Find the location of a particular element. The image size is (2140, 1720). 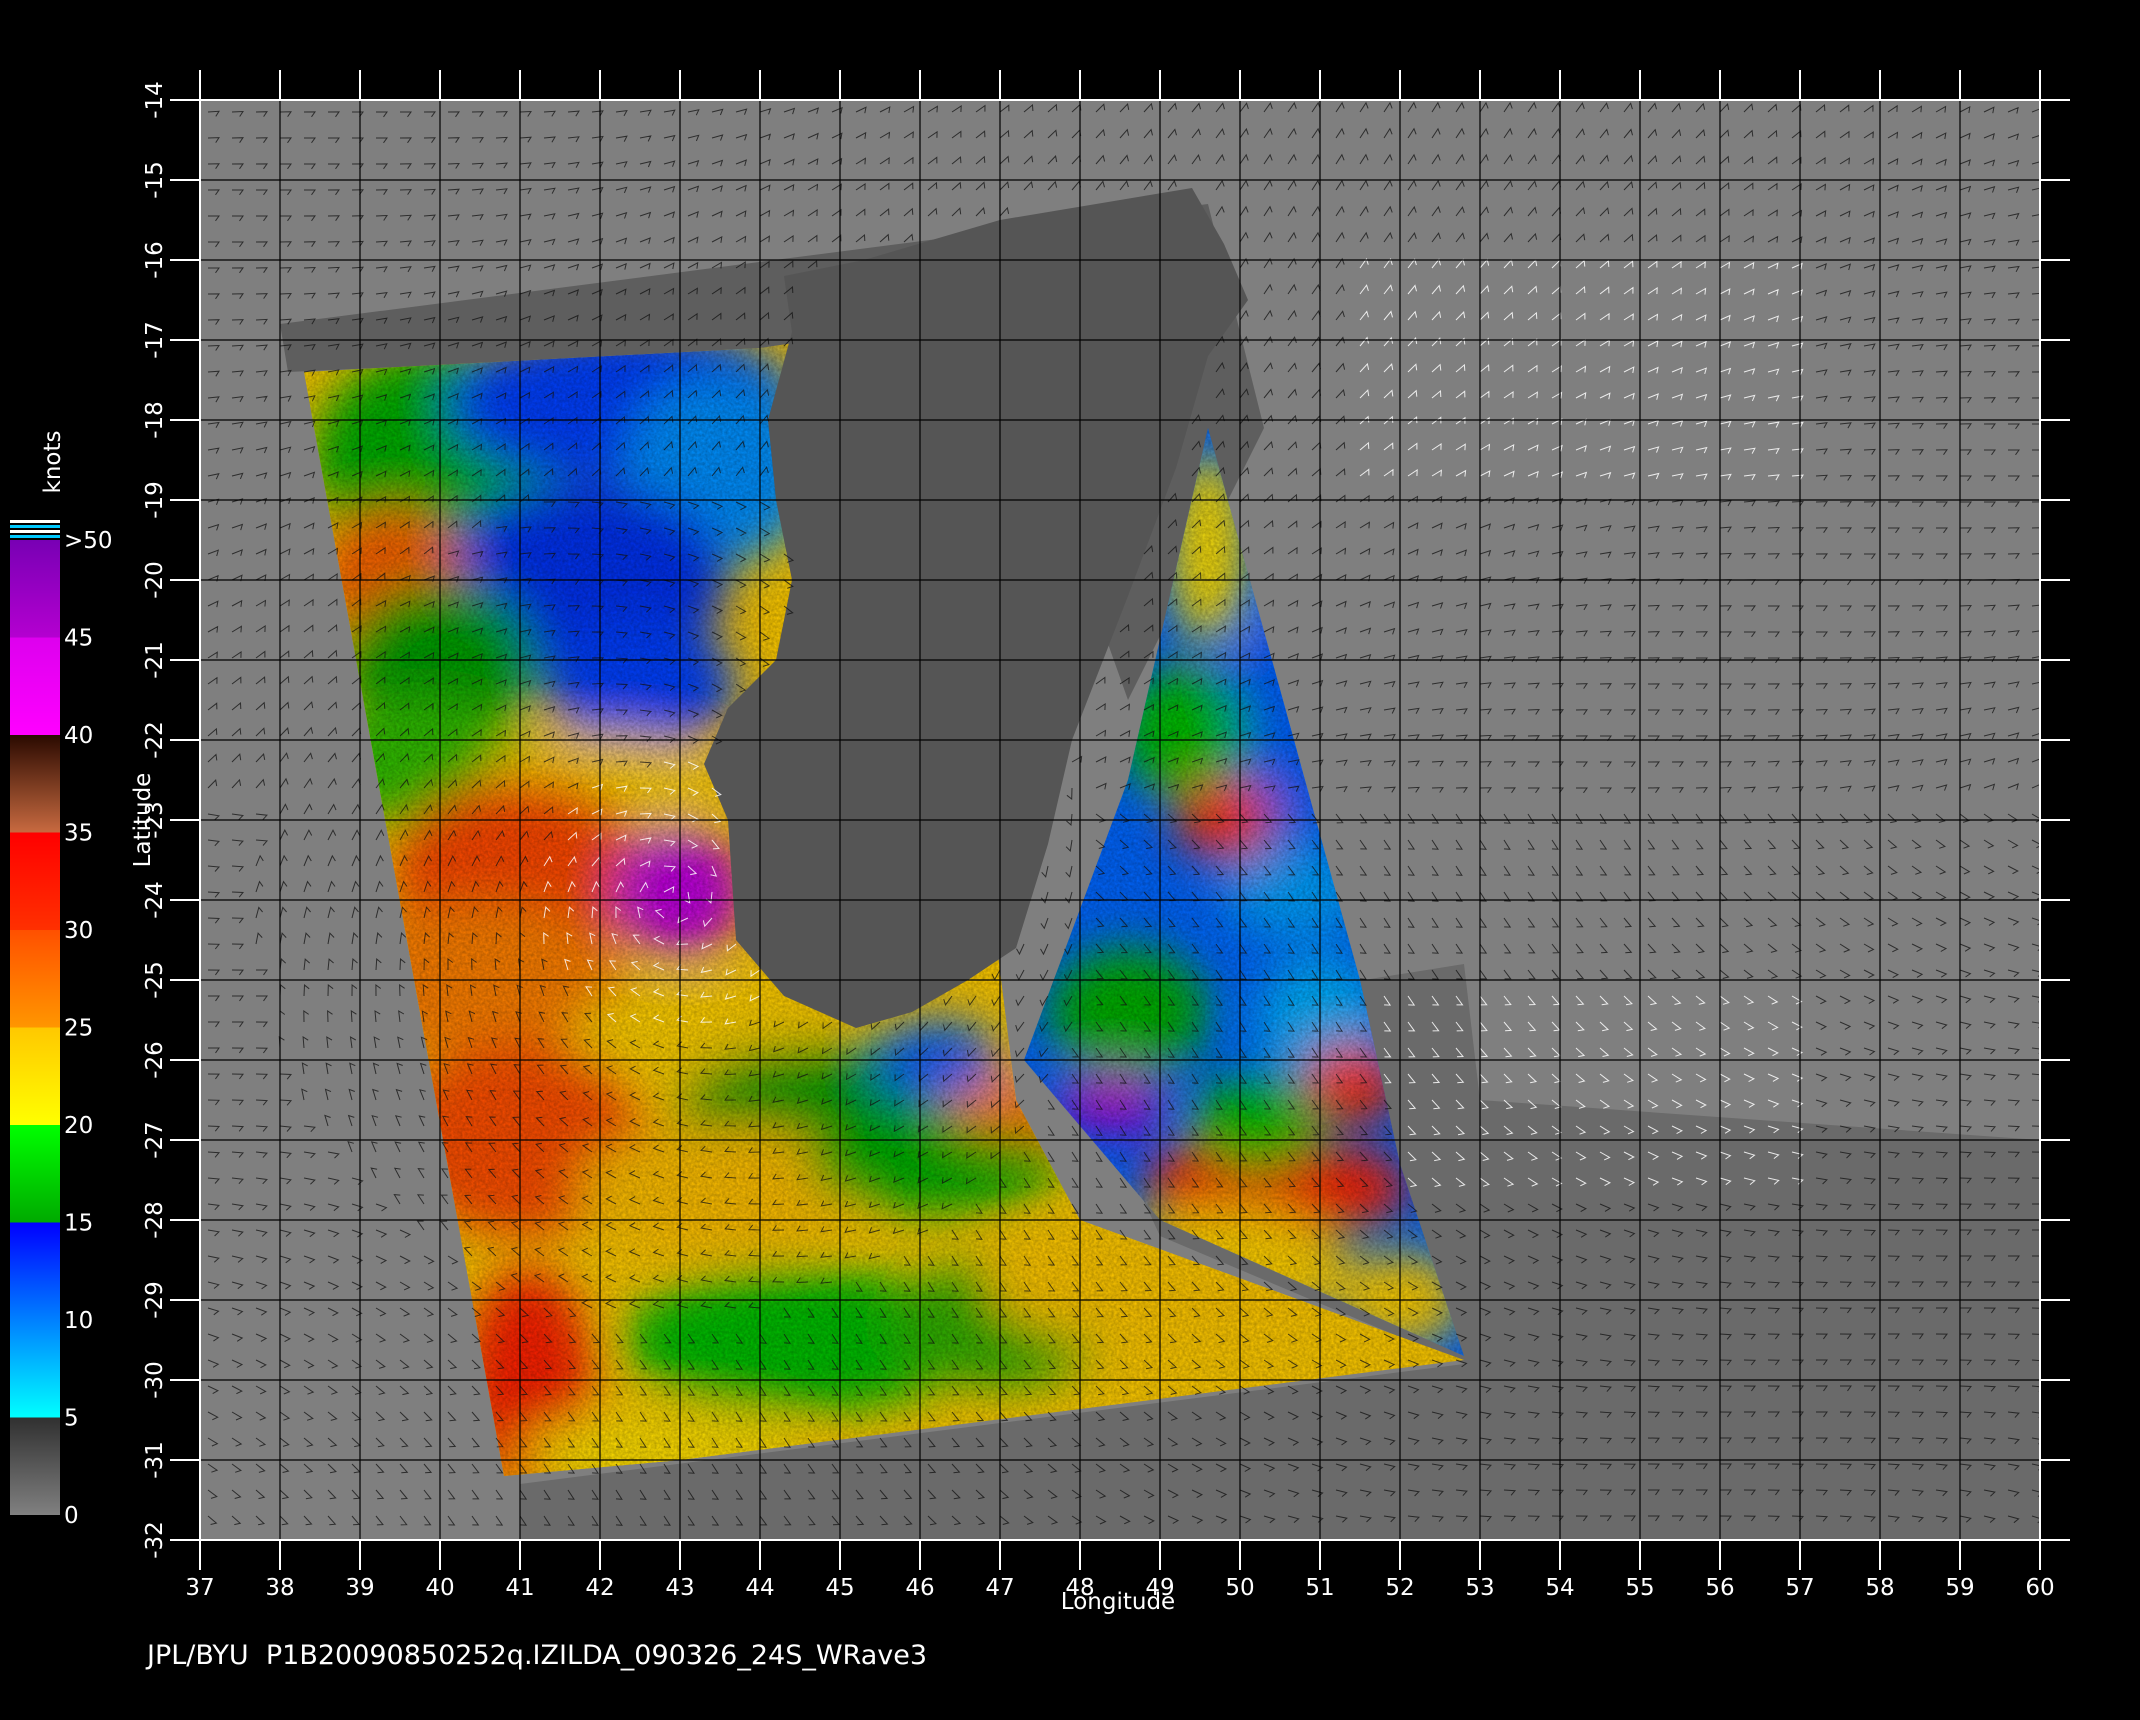

lon-tick-label: 43 is located at coordinates (679, 1588).